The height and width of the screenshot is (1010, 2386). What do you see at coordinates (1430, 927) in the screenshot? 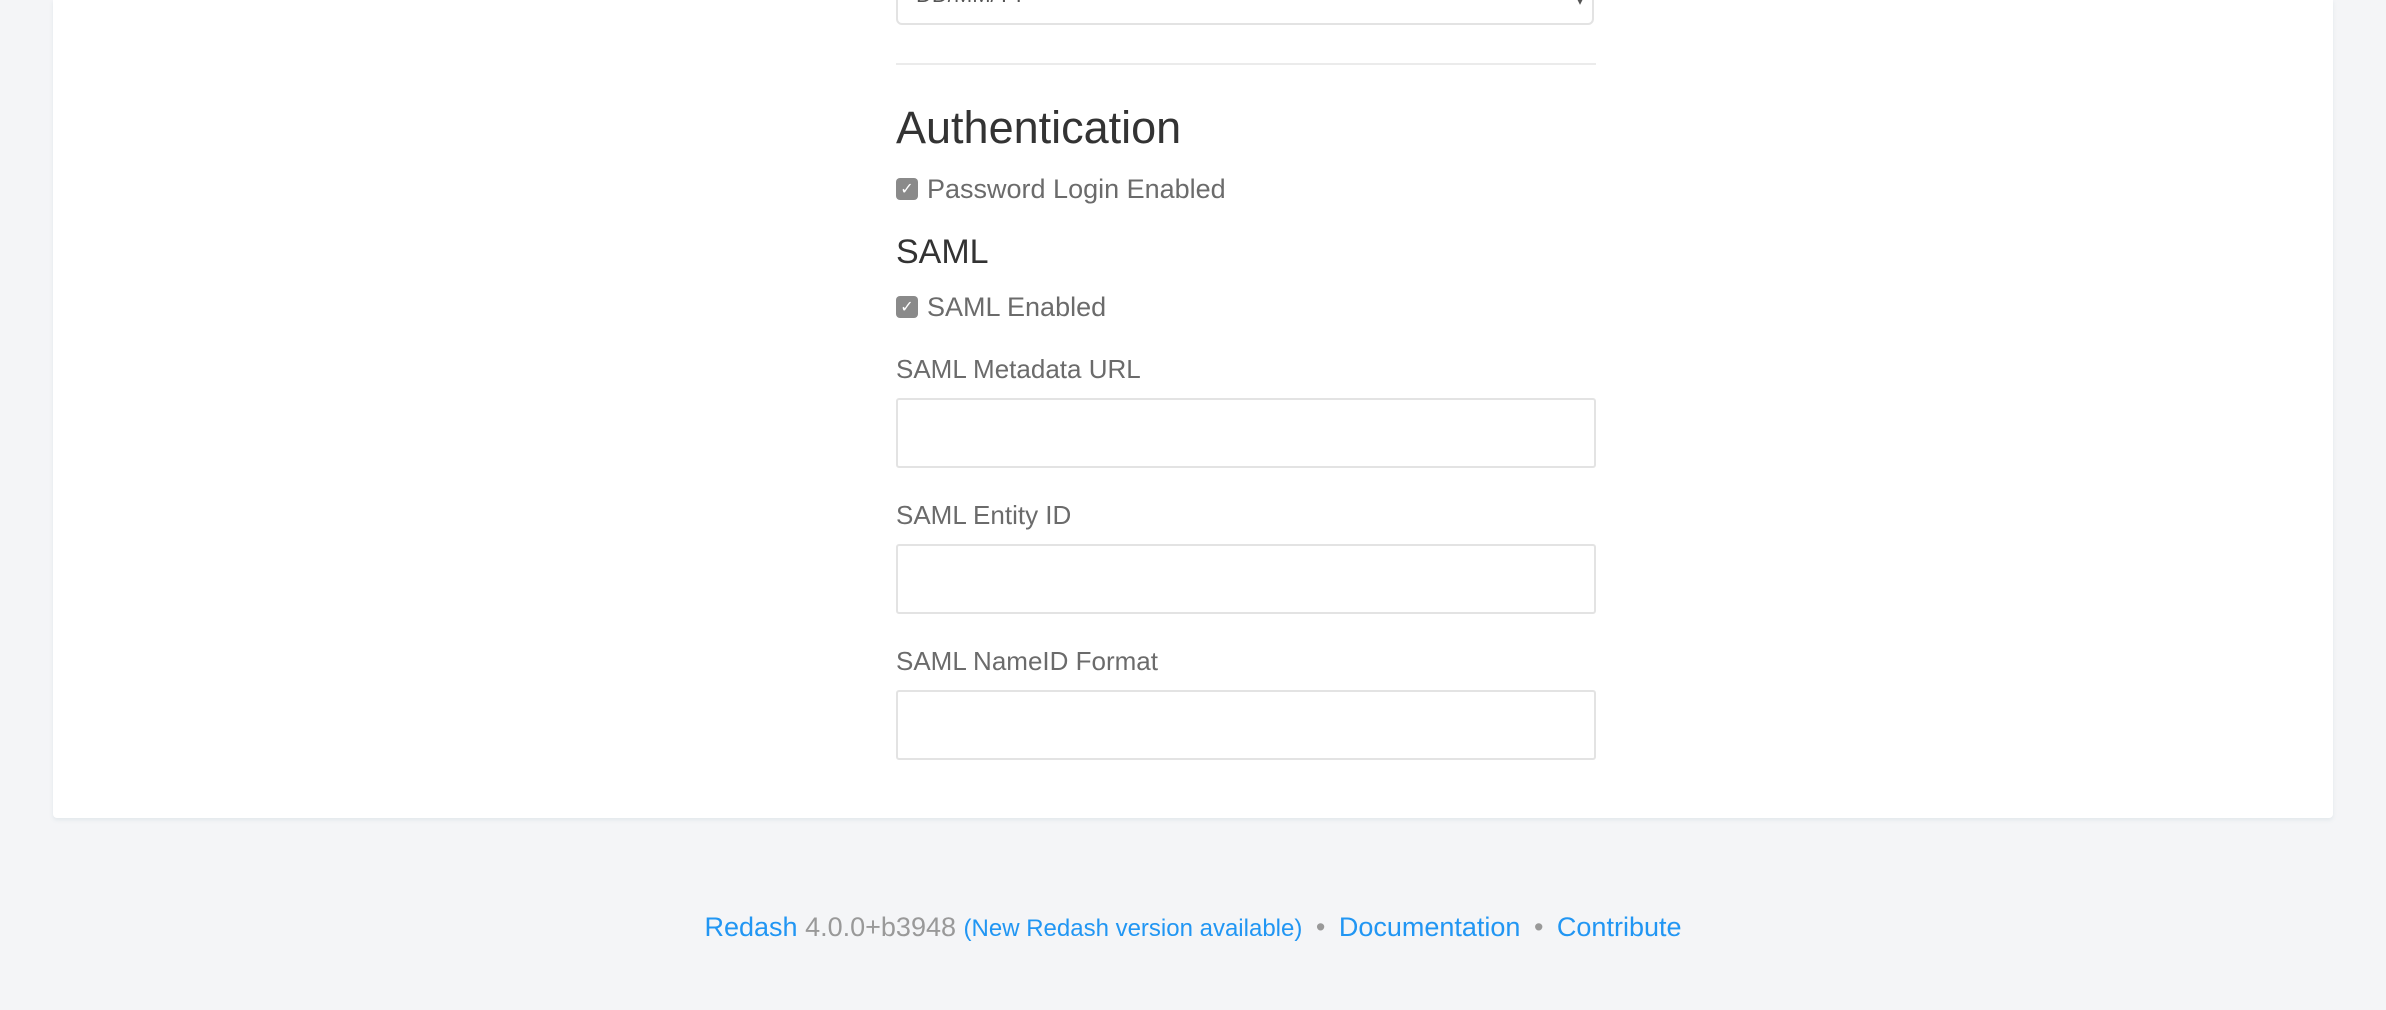
I see `documentation-link: Documentation` at bounding box center [1430, 927].